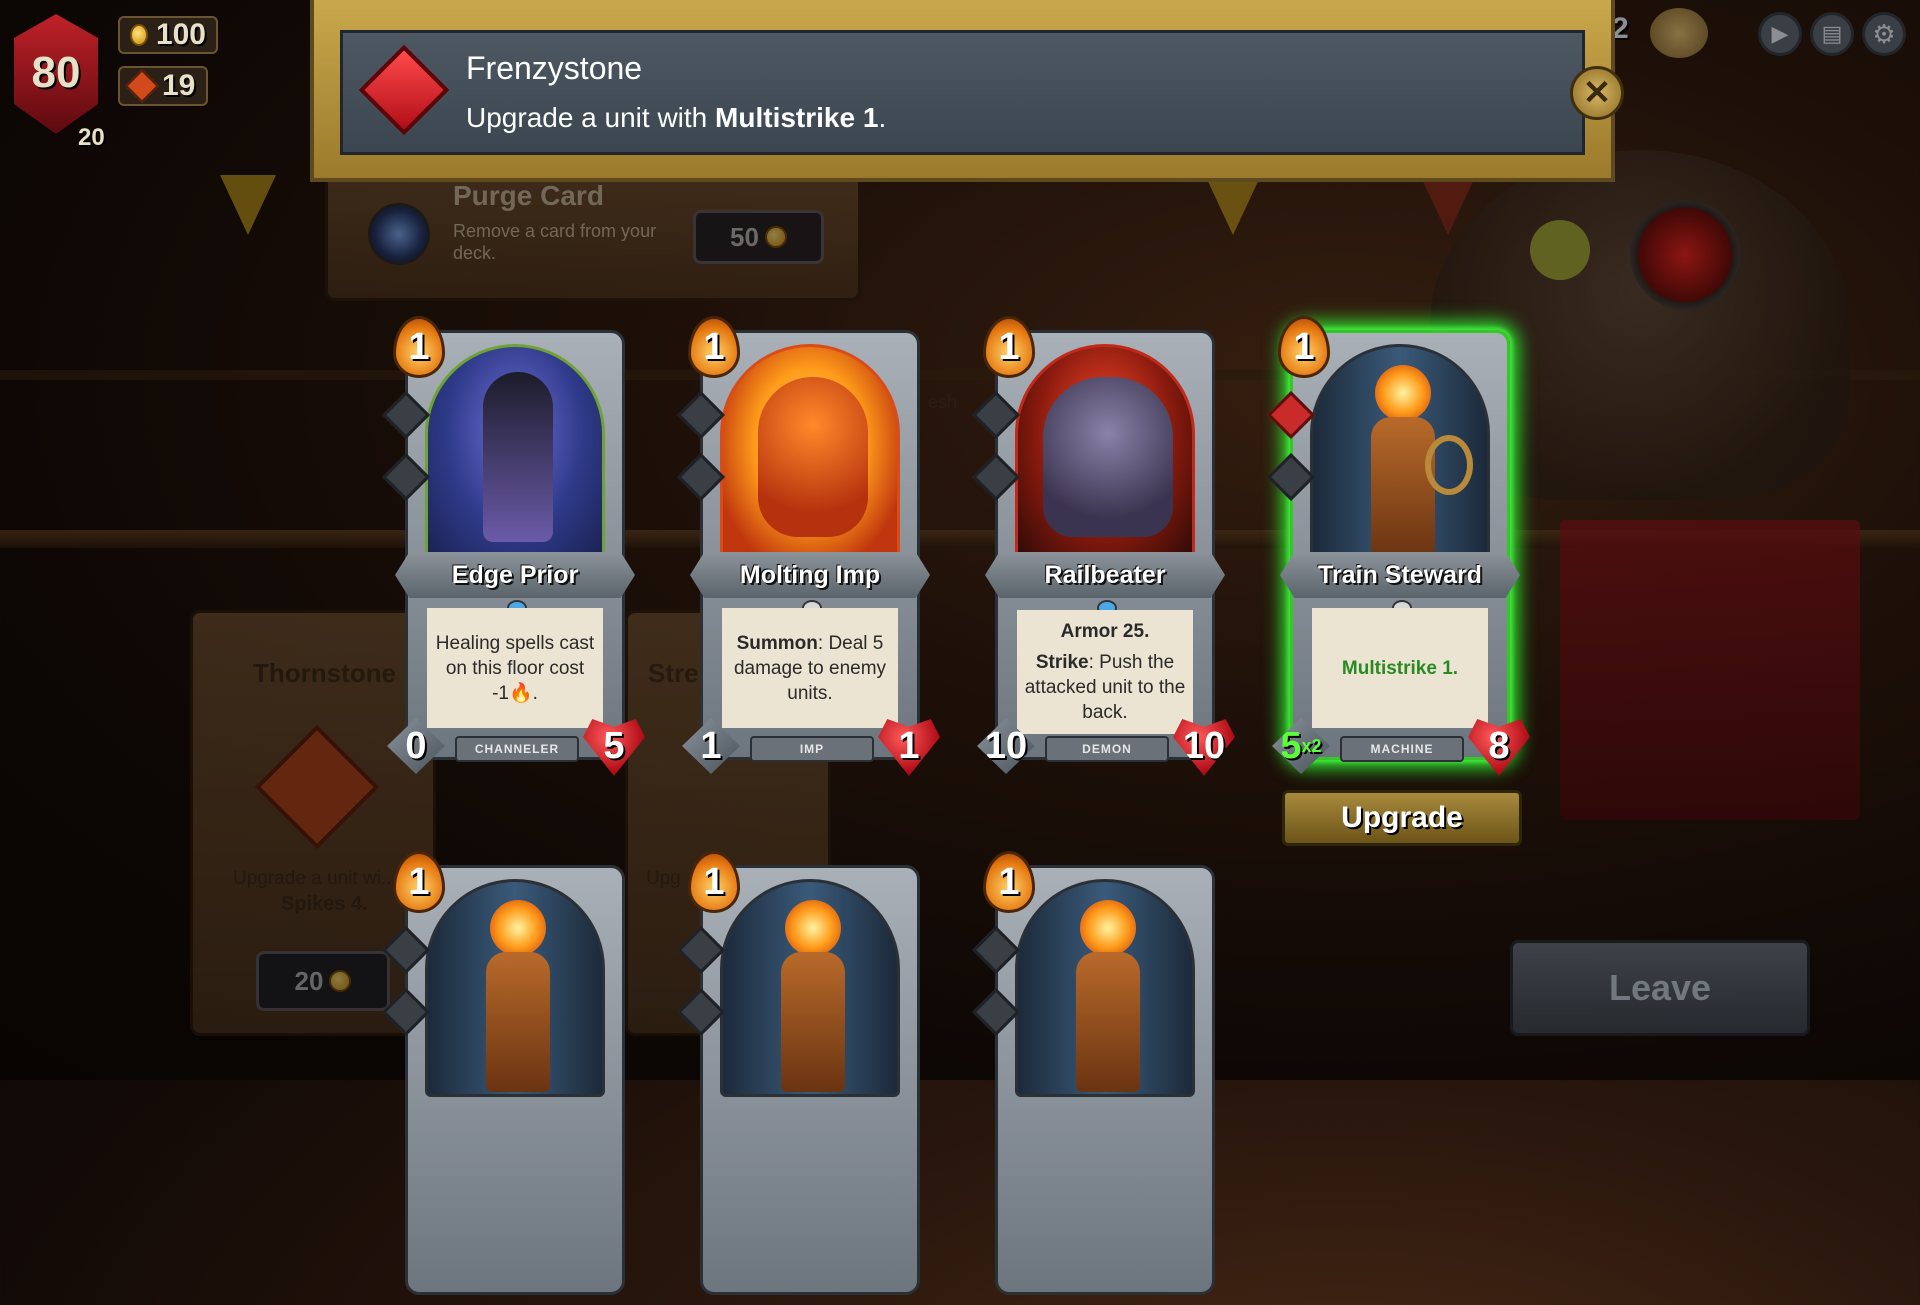  I want to click on card-name: Railbeater, so click(1105, 575).